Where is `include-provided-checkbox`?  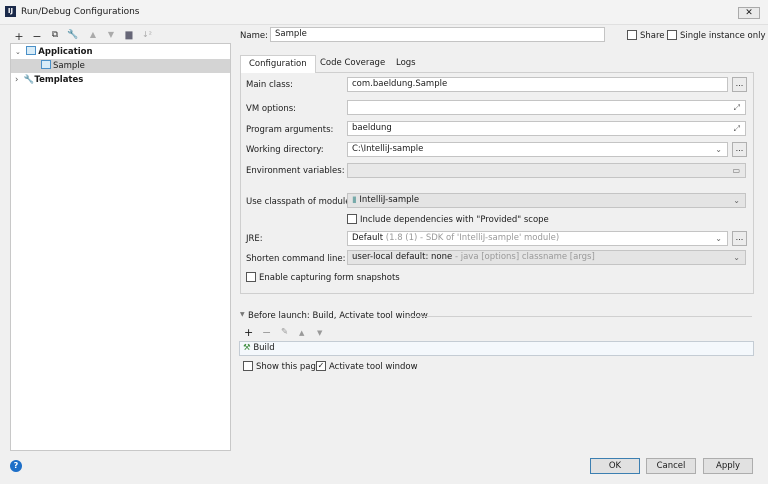
include-provided-checkbox is located at coordinates (352, 219).